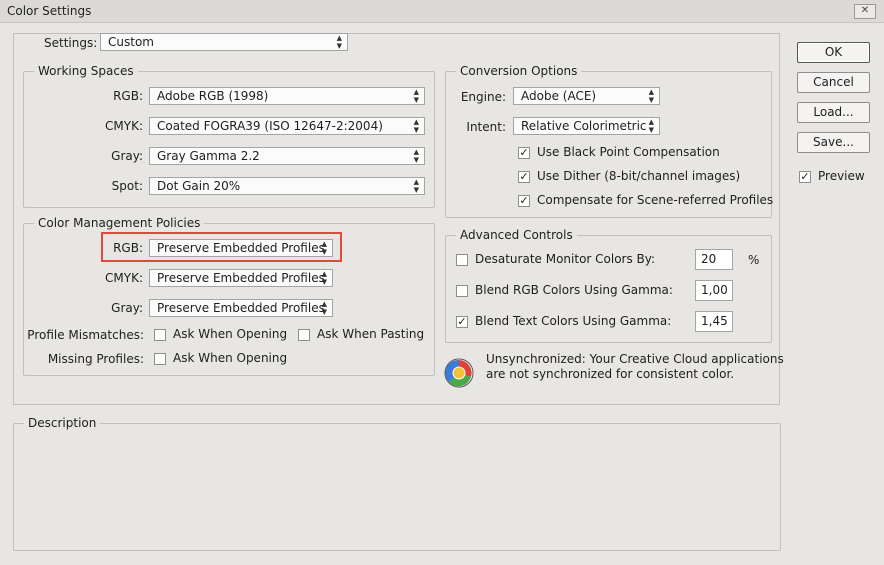  I want to click on working-spaces-legend: Working Spaces, so click(86, 71).